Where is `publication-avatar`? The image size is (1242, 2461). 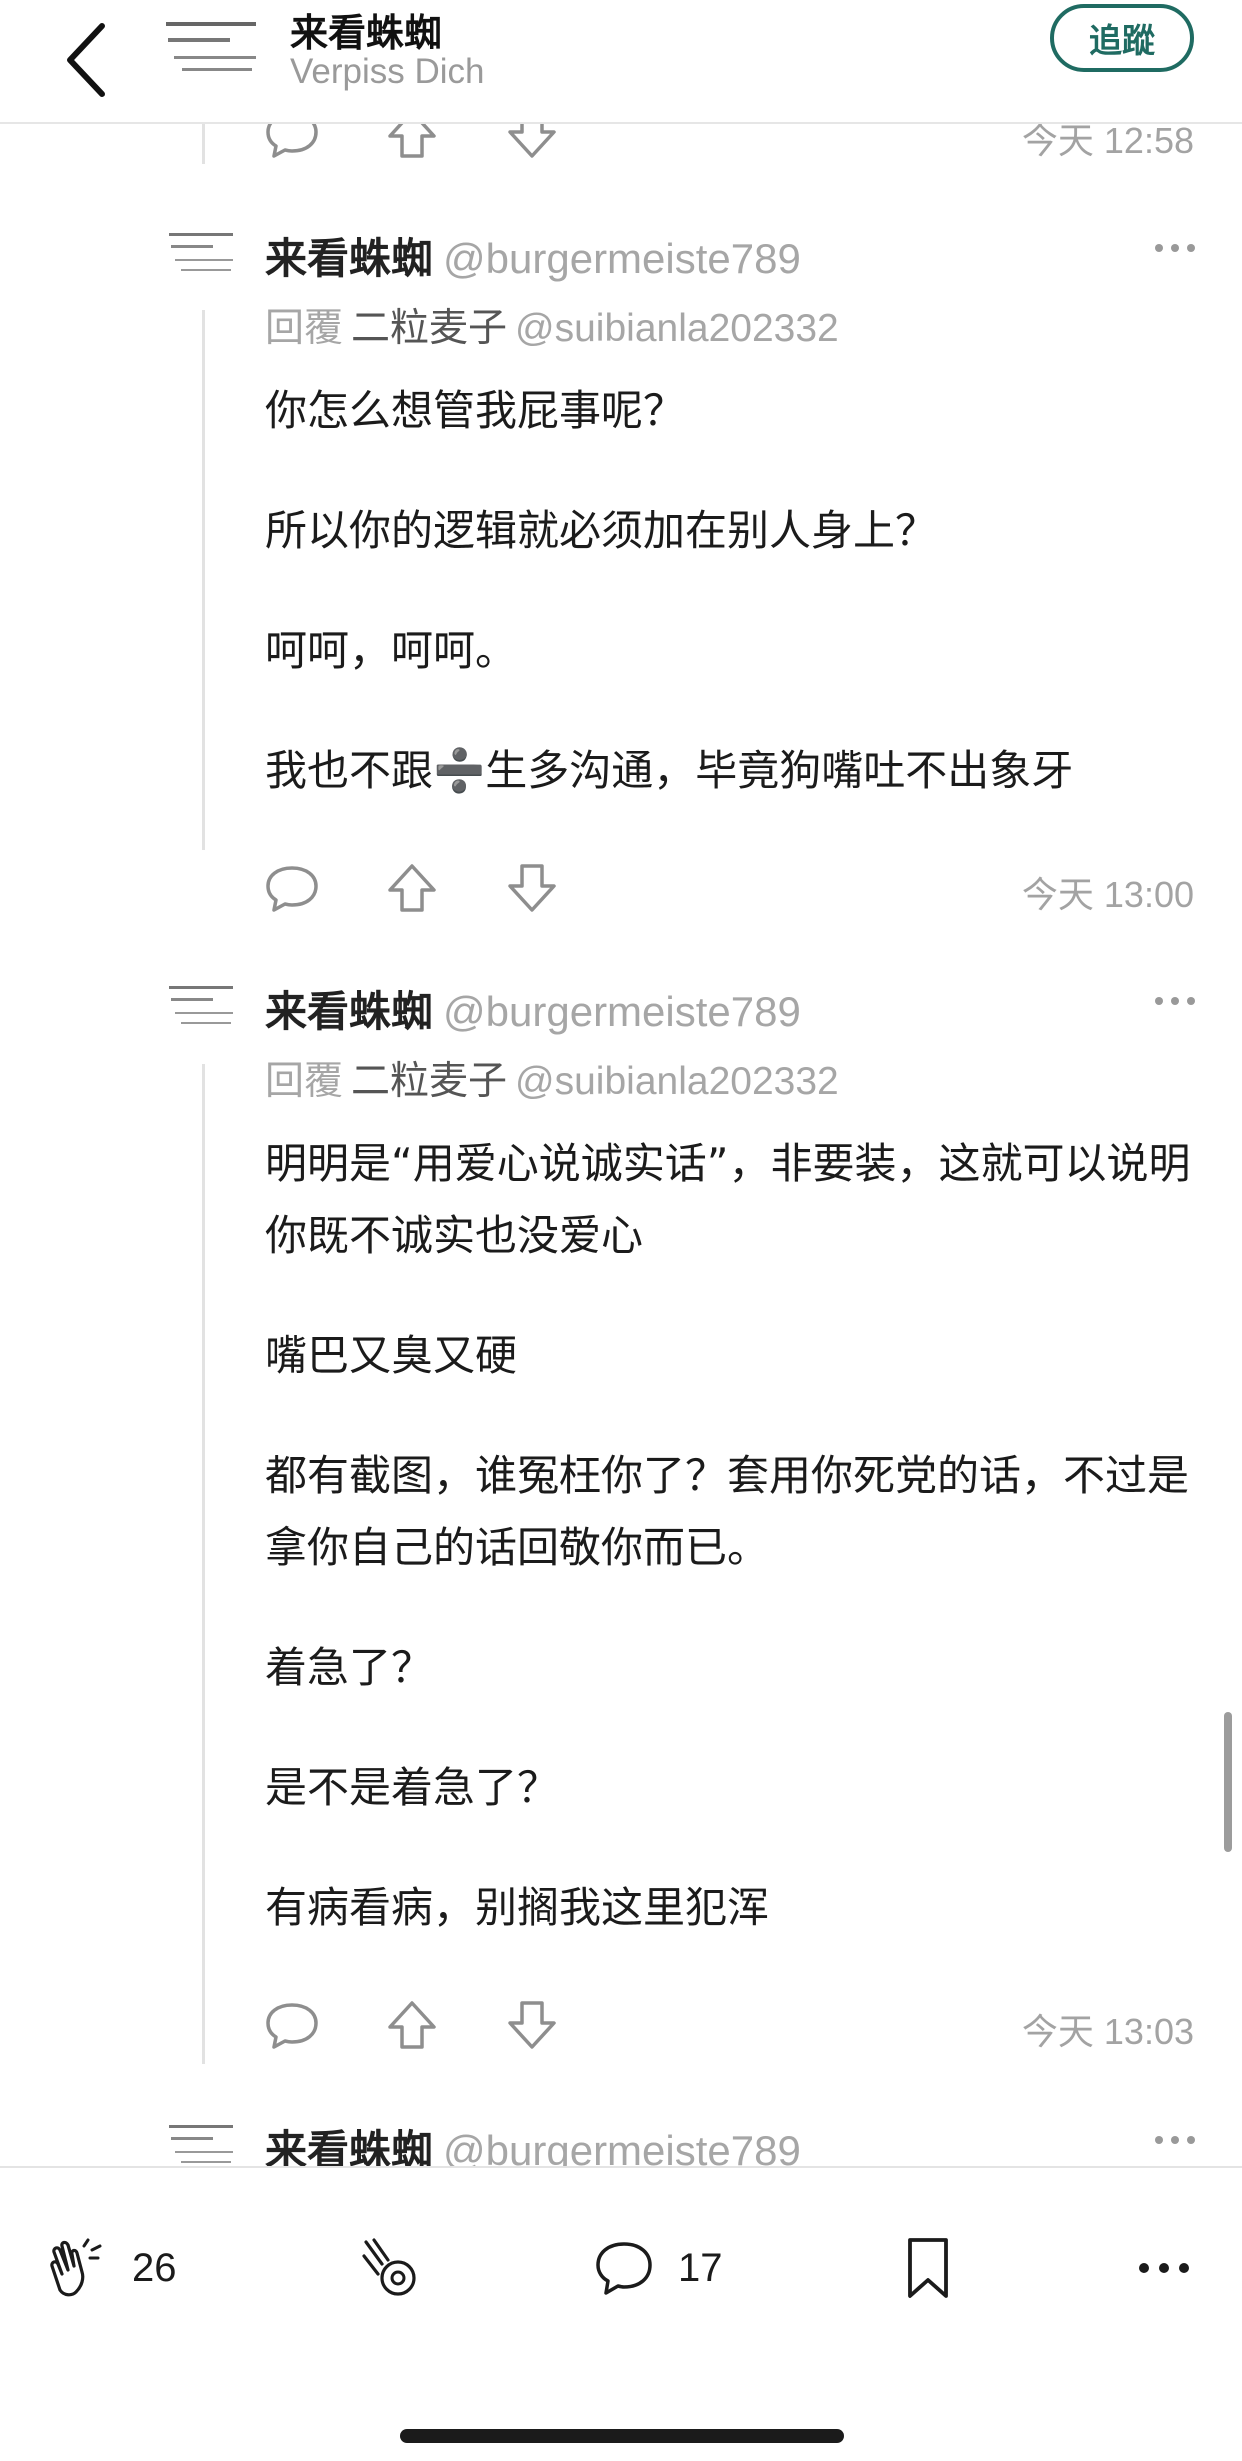 publication-avatar is located at coordinates (212, 51).